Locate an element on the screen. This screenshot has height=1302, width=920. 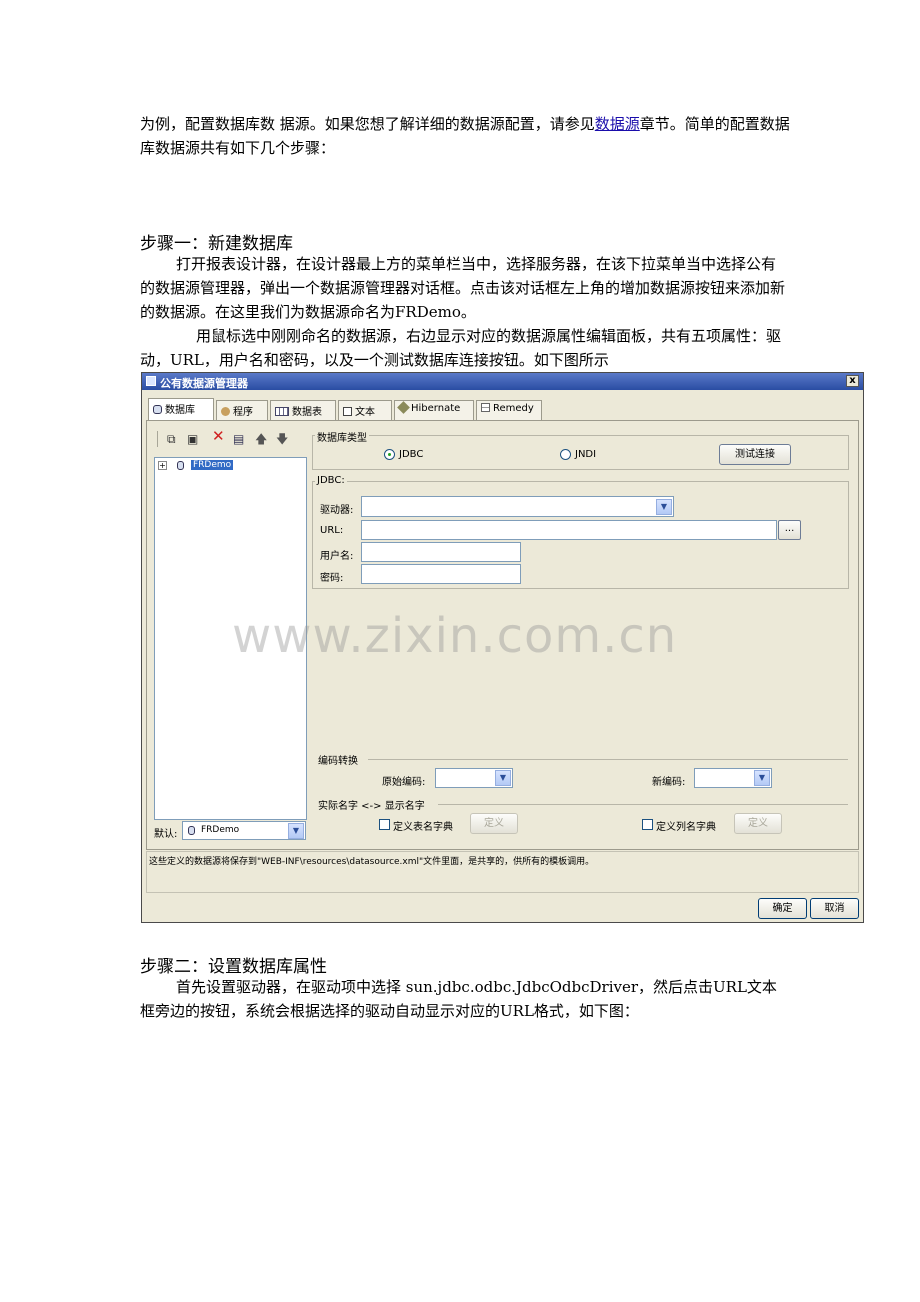
column-dict-checkbox is located at coordinates (647, 824).